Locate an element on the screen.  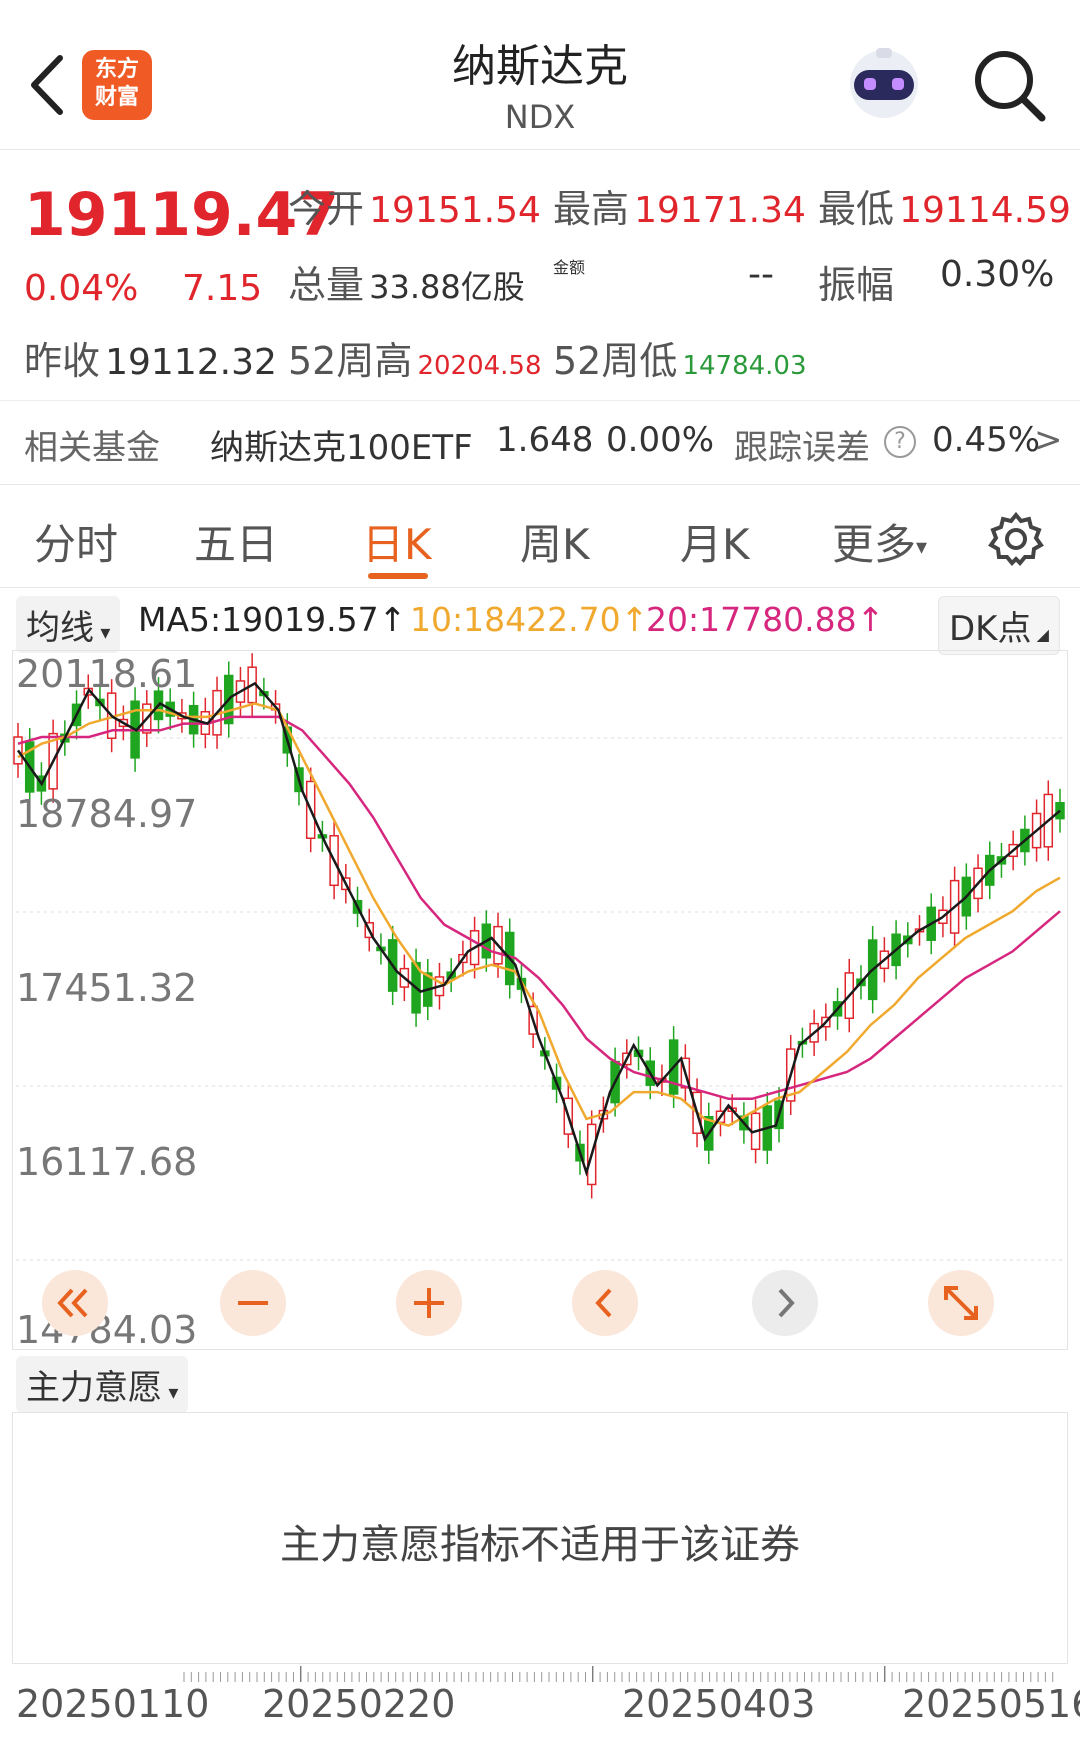
tab-intraday: 分时 is located at coordinates (76, 541).